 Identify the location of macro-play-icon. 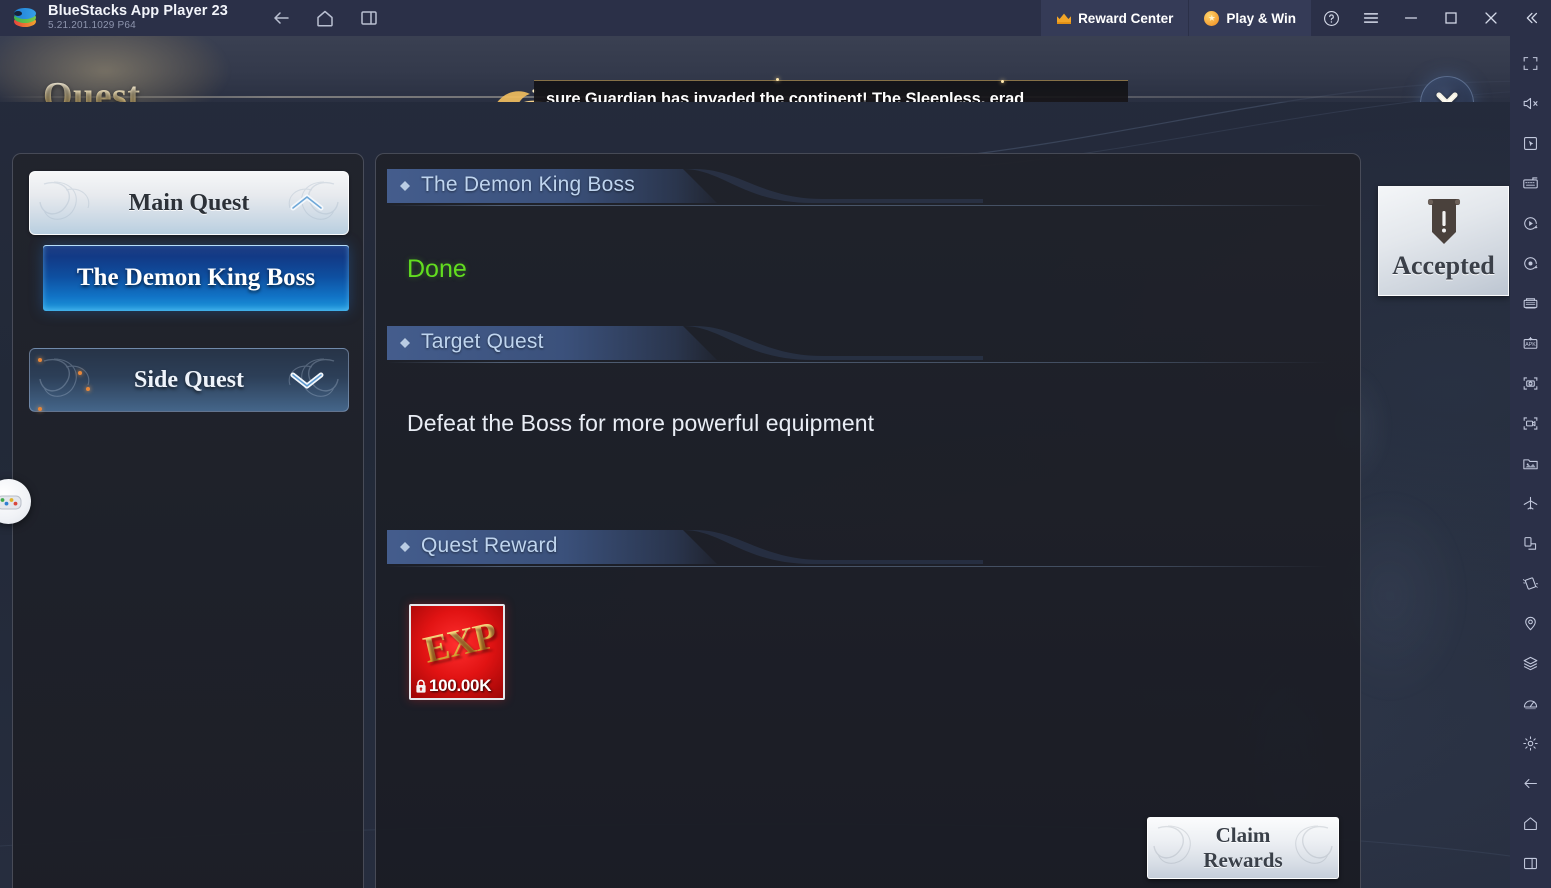
(1530, 223).